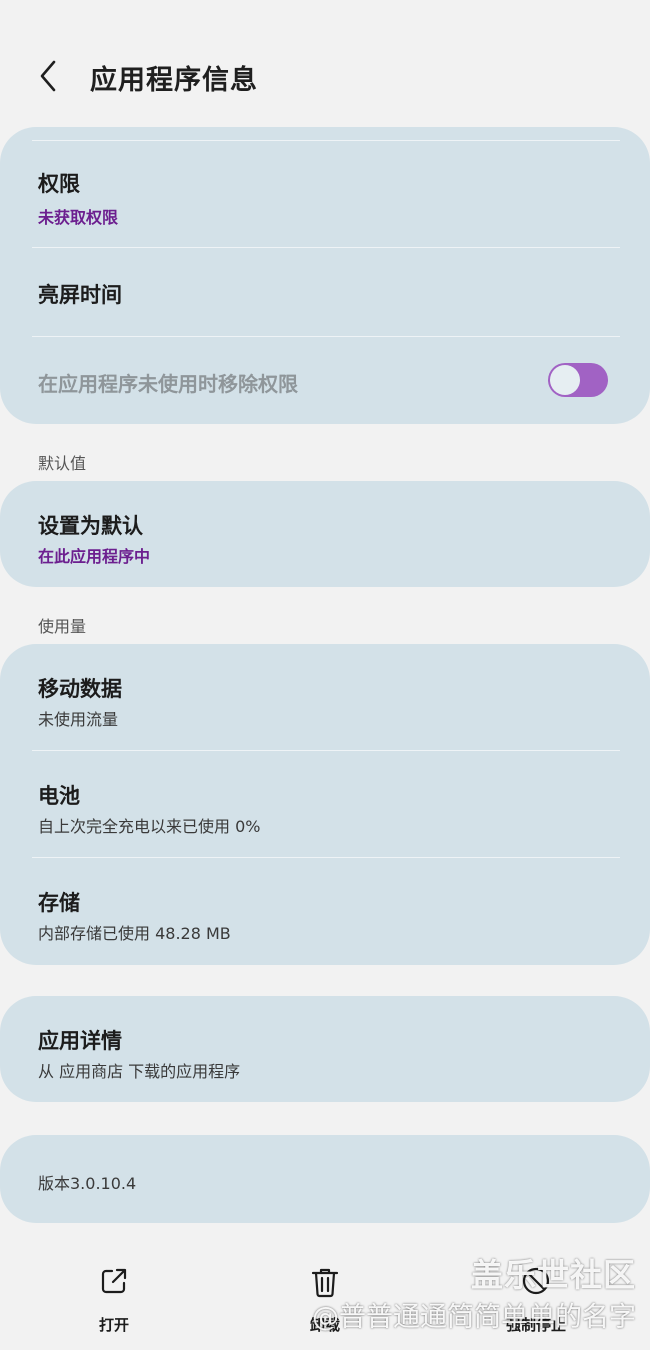 The width and height of the screenshot is (650, 1350). I want to click on mobile-data-row: 移动数据 未使用流量, so click(325, 697).